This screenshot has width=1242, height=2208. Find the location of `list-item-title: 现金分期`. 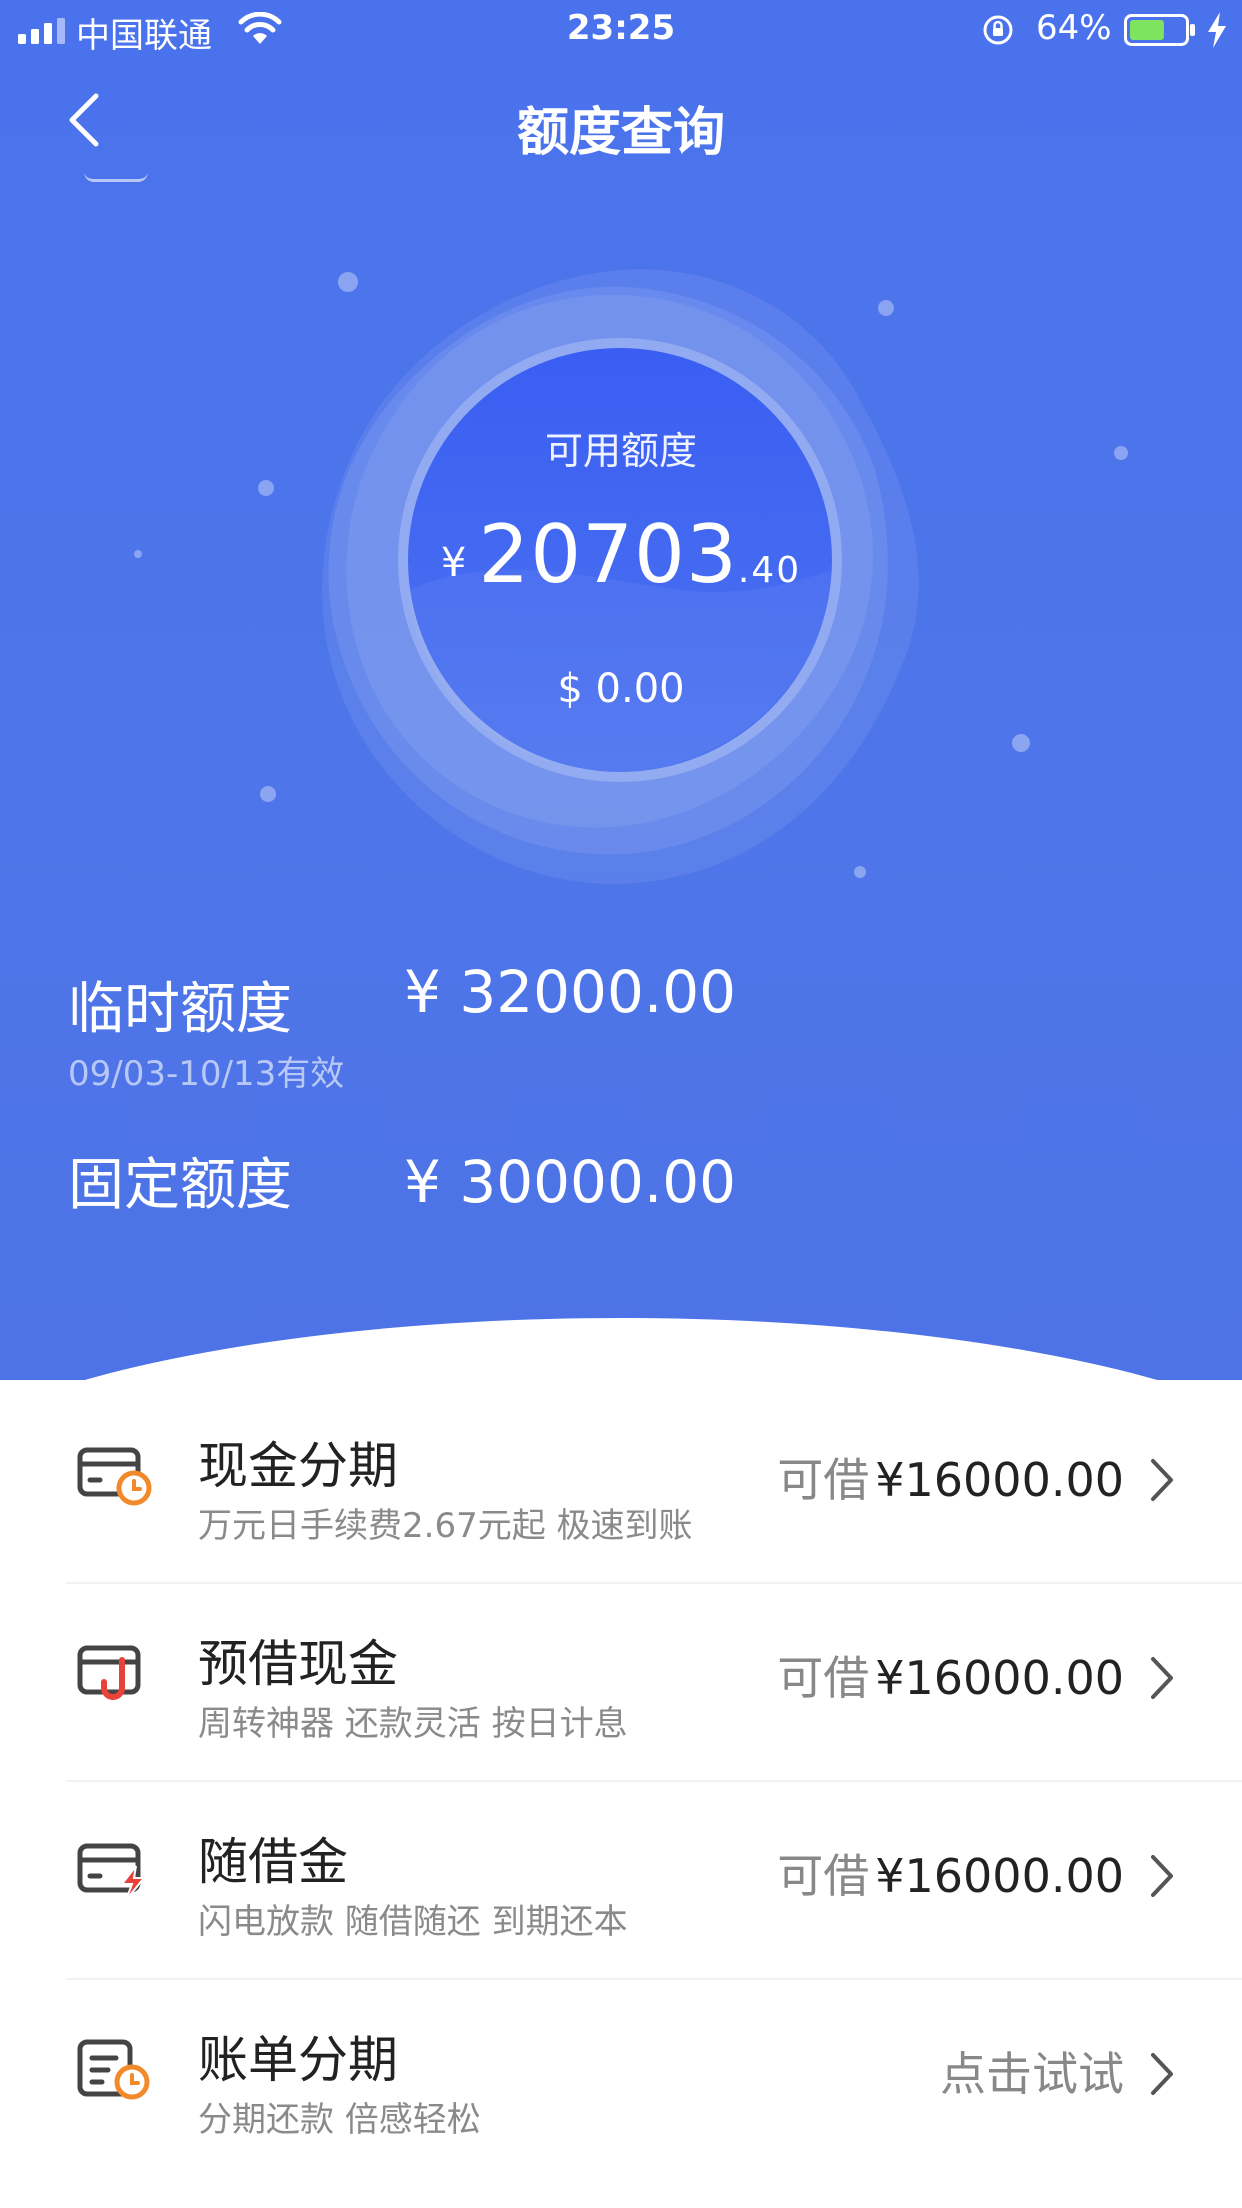

list-item-title: 现金分期 is located at coordinates (298, 1466).